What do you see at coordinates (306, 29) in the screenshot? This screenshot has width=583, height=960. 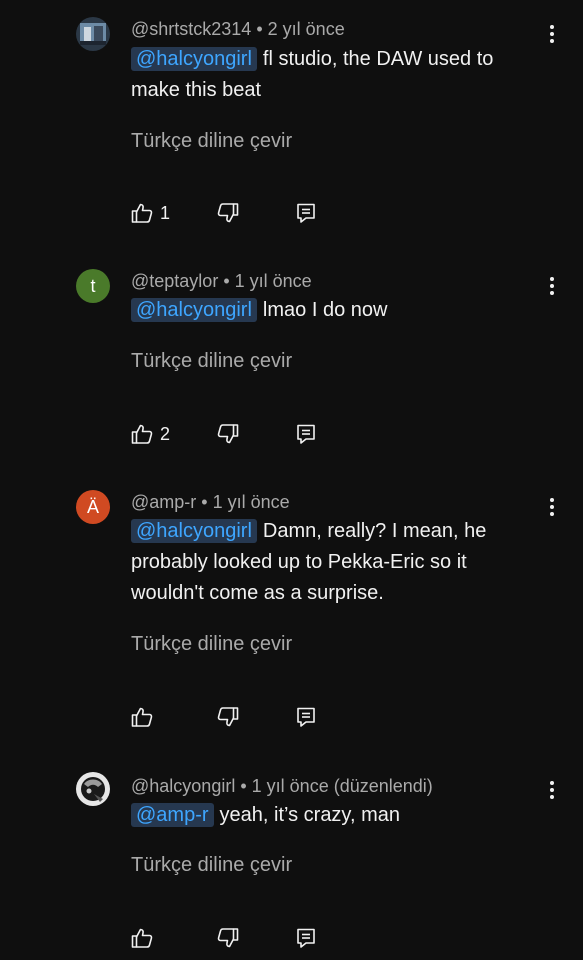 I see `comment-time: 2 yıl önce` at bounding box center [306, 29].